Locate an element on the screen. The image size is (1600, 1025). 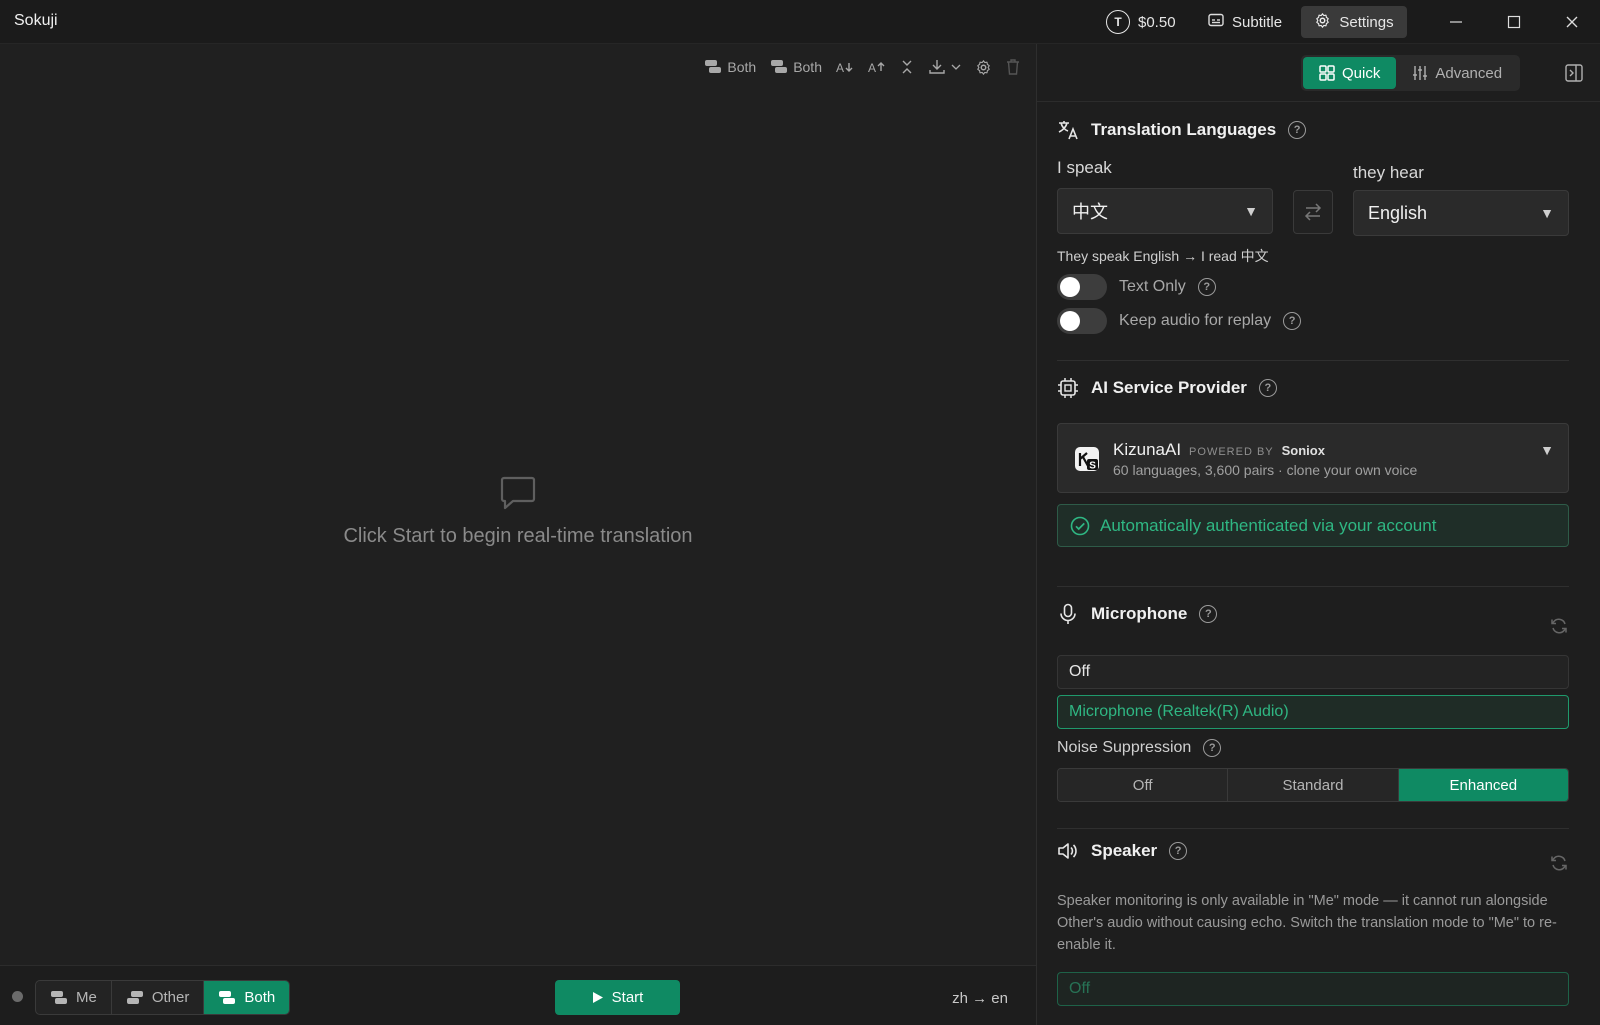
speaker-icon is located at coordinates (1067, 851).